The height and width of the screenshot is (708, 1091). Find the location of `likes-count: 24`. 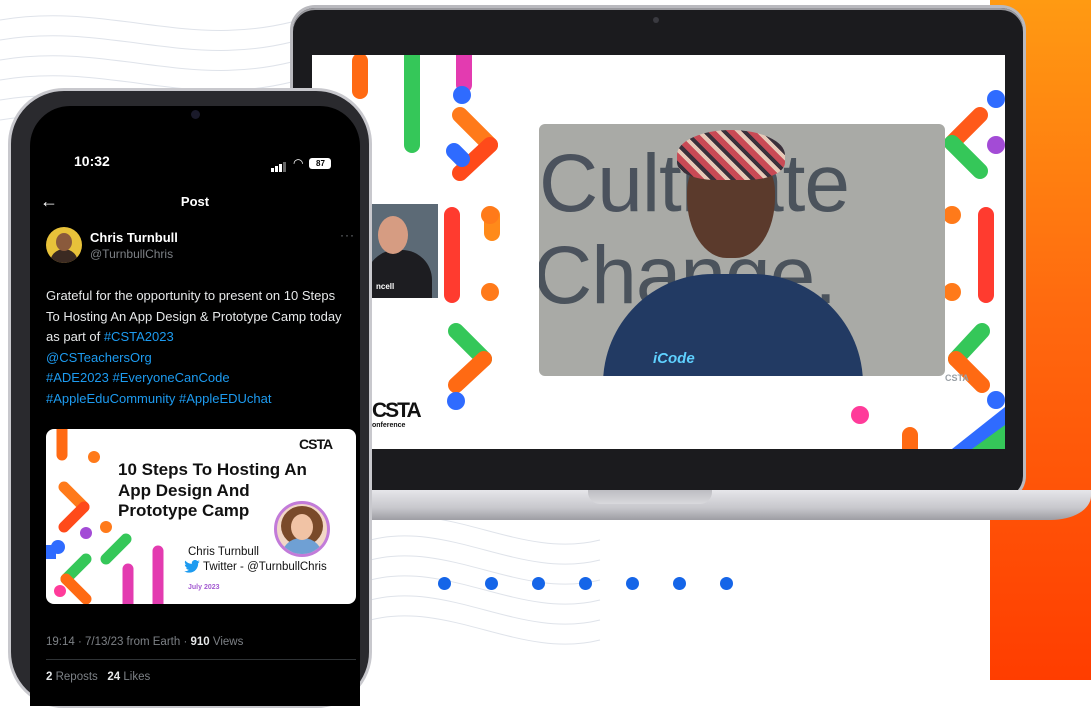

likes-count: 24 is located at coordinates (114, 677).